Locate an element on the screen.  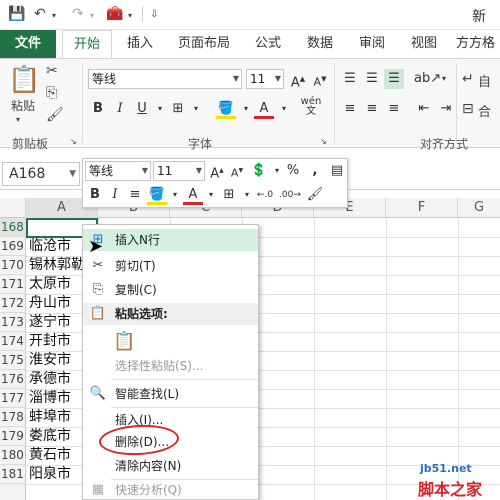
toolbox-icon: 🧰 is located at coordinates (114, 14).